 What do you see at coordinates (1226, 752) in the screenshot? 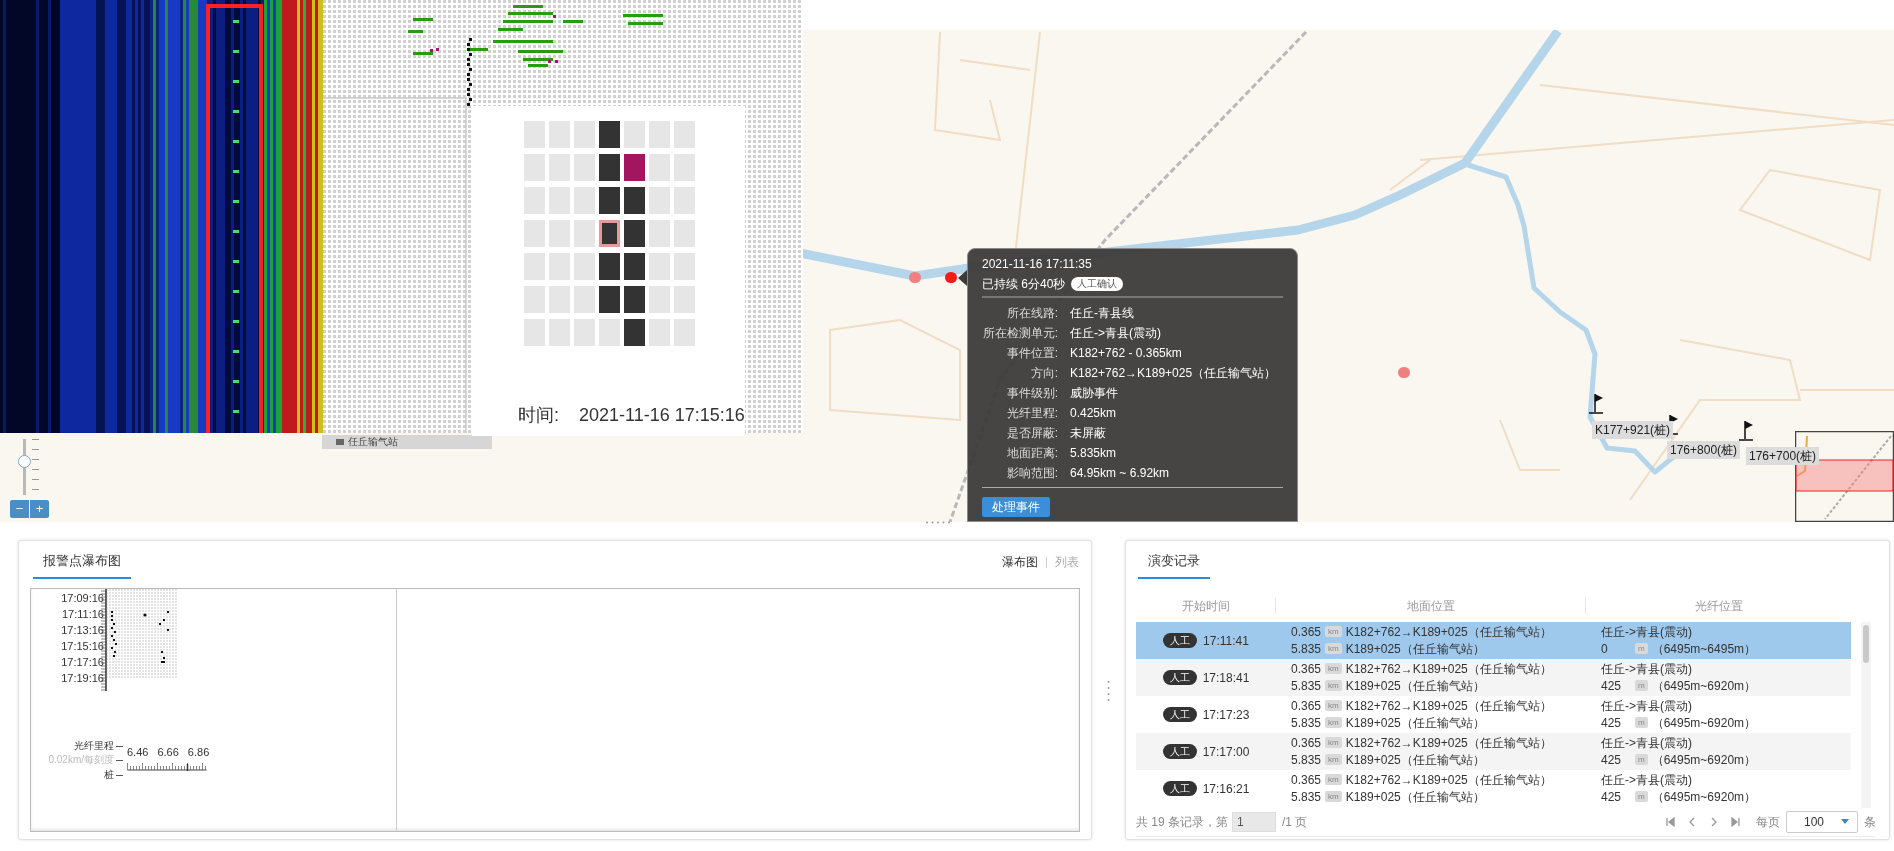
I see `table-cell-text: 17:17:00` at bounding box center [1226, 752].